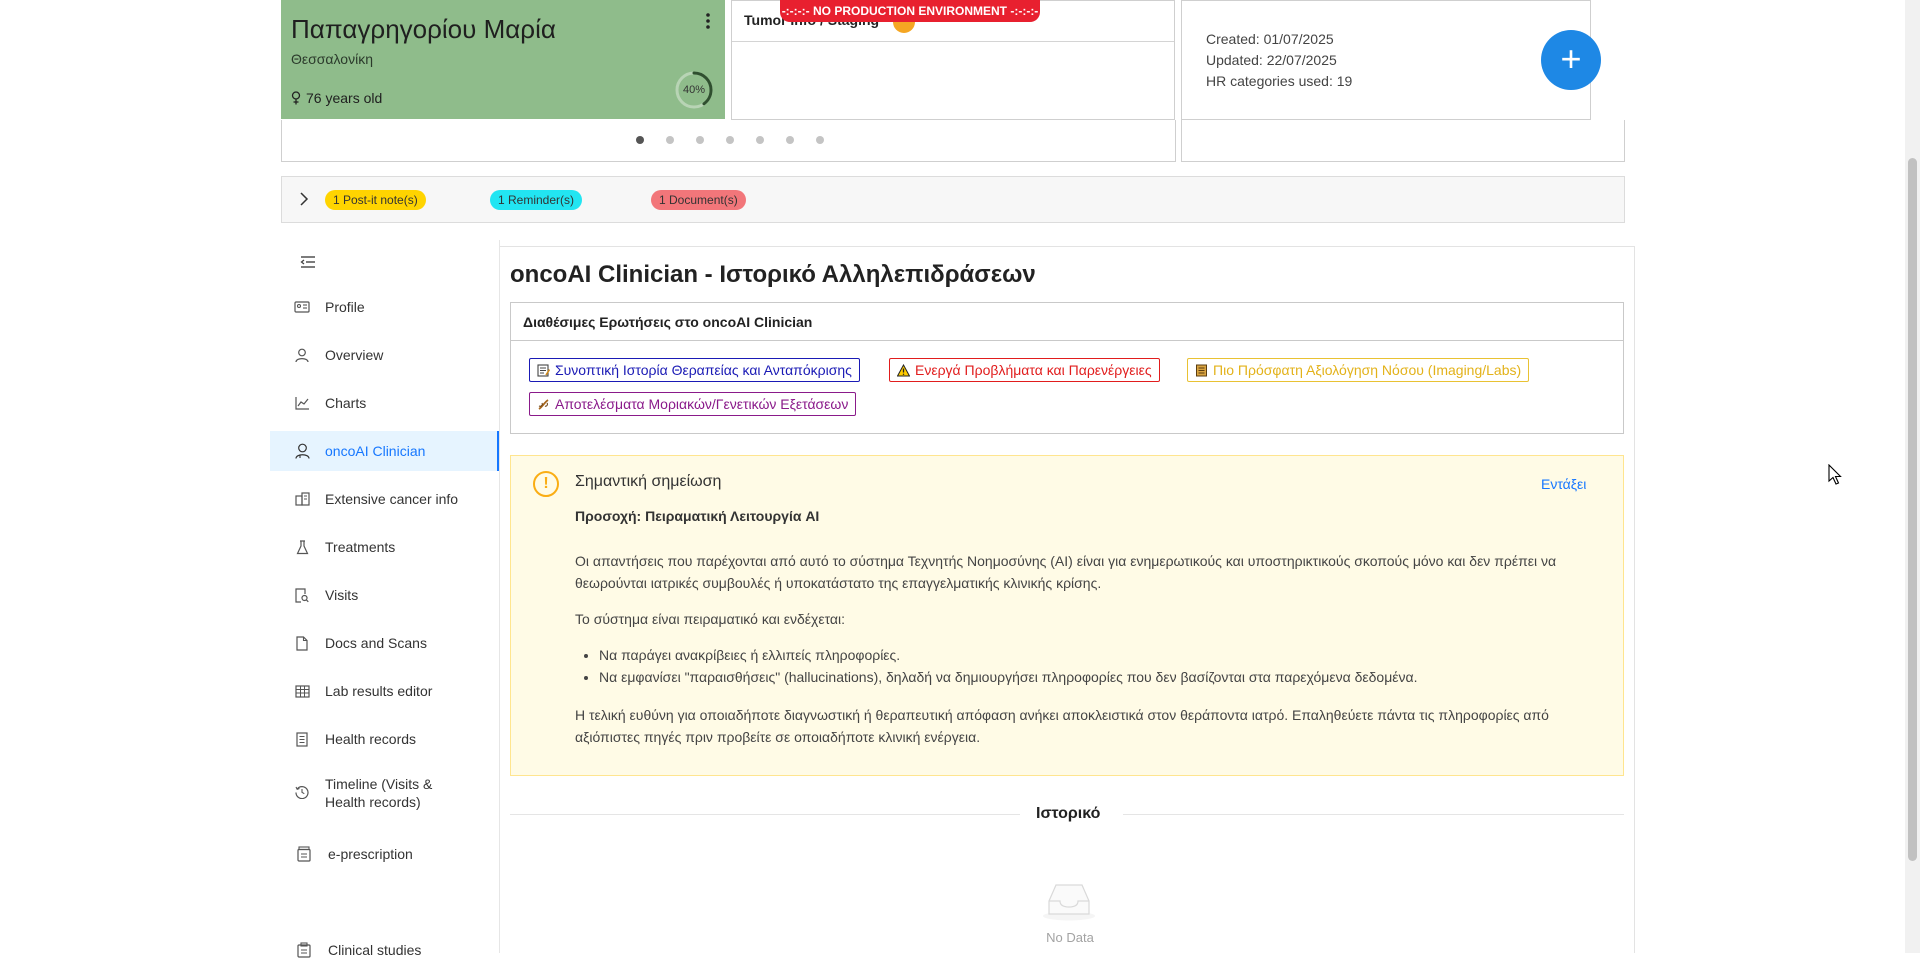 Image resolution: width=1920 pixels, height=970 pixels. What do you see at coordinates (302, 595) in the screenshot?
I see `file-search-icon` at bounding box center [302, 595].